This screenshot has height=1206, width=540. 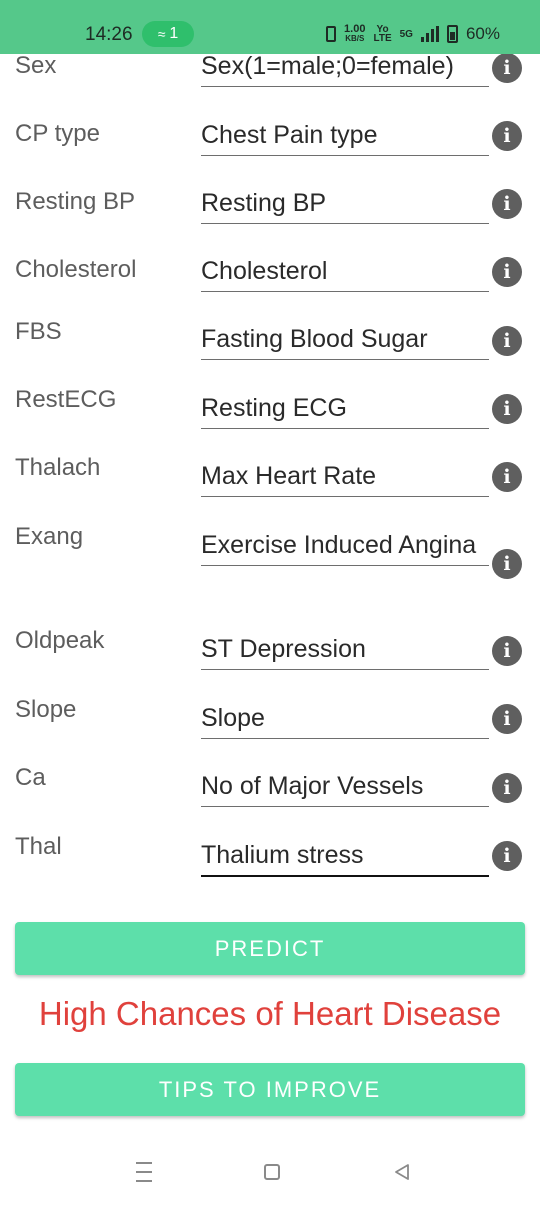 What do you see at coordinates (452, 34) in the screenshot?
I see `battery-icon` at bounding box center [452, 34].